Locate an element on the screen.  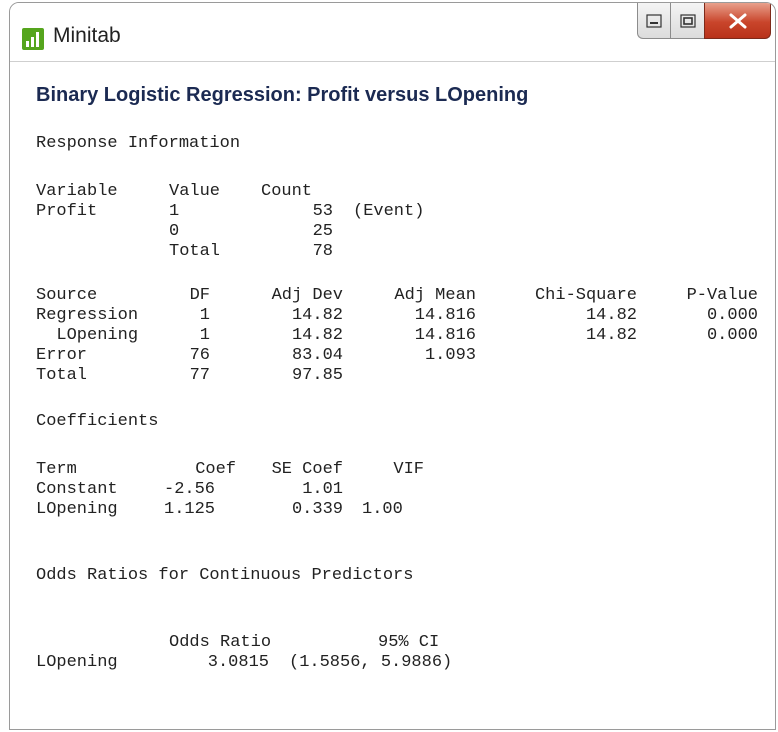
window-title: Minitab is located at coordinates (87, 35).